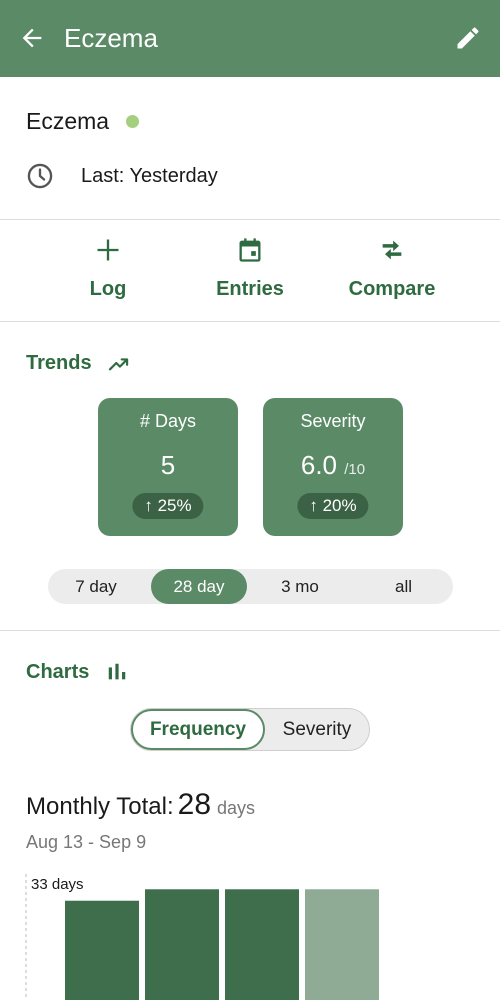  What do you see at coordinates (108, 269) in the screenshot?
I see `log-button: Log` at bounding box center [108, 269].